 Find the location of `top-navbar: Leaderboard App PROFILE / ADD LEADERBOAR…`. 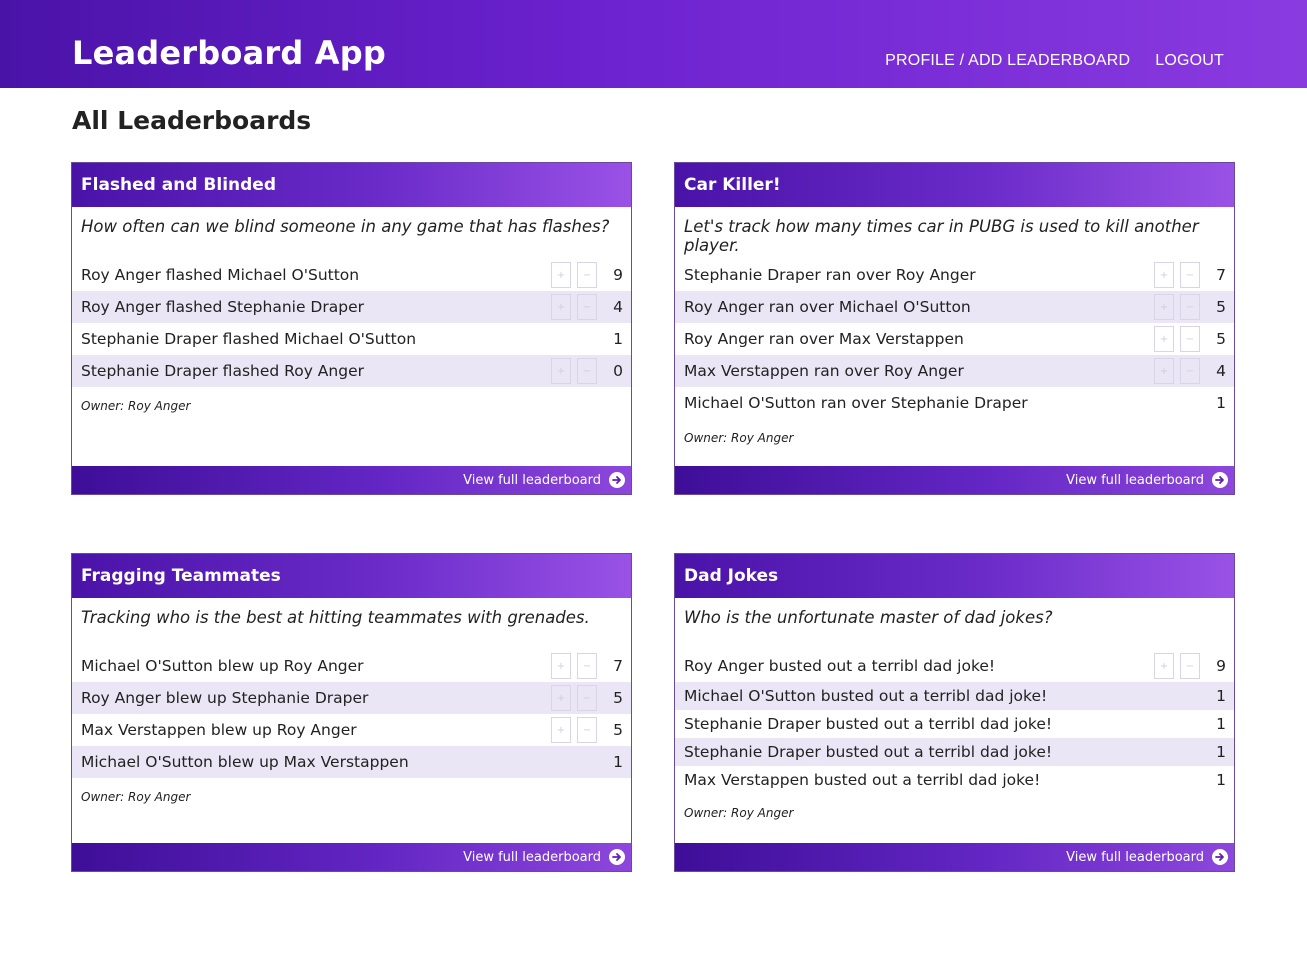

top-navbar: Leaderboard App PROFILE / ADD LEADERBOAR… is located at coordinates (653, 44).